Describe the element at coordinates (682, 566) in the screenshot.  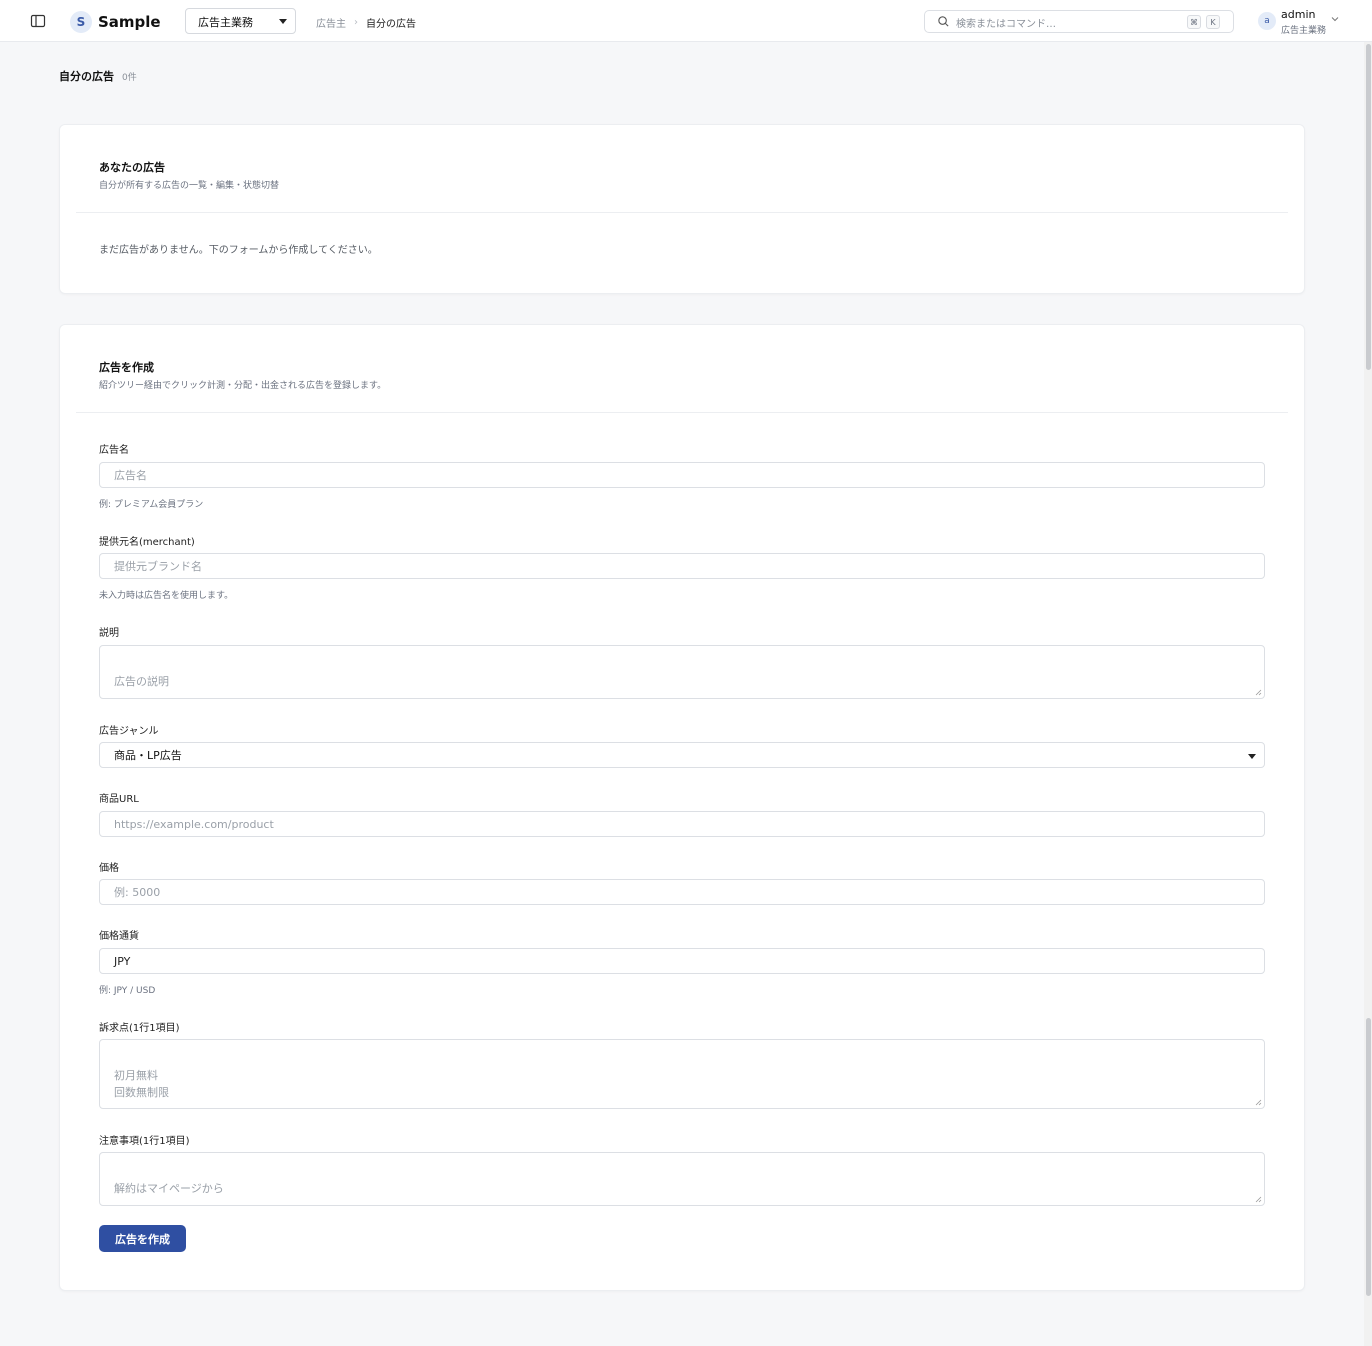
I see `merchant-input: 提供元ブランド名` at that location.